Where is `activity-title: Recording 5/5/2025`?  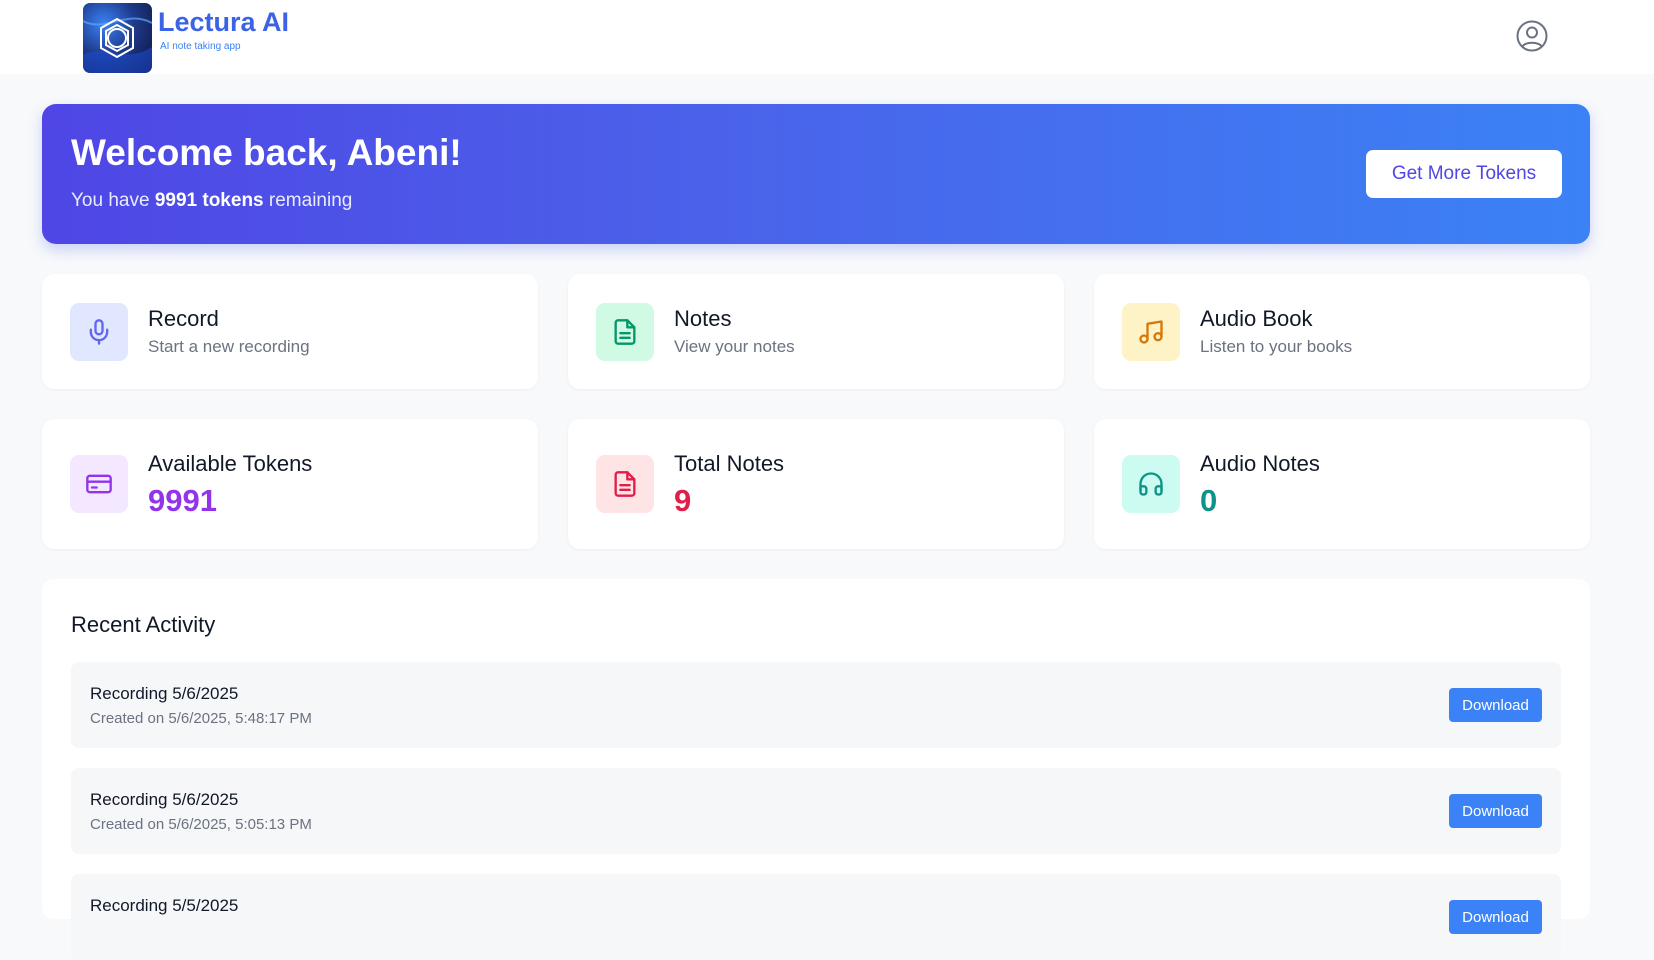 activity-title: Recording 5/5/2025 is located at coordinates (164, 905).